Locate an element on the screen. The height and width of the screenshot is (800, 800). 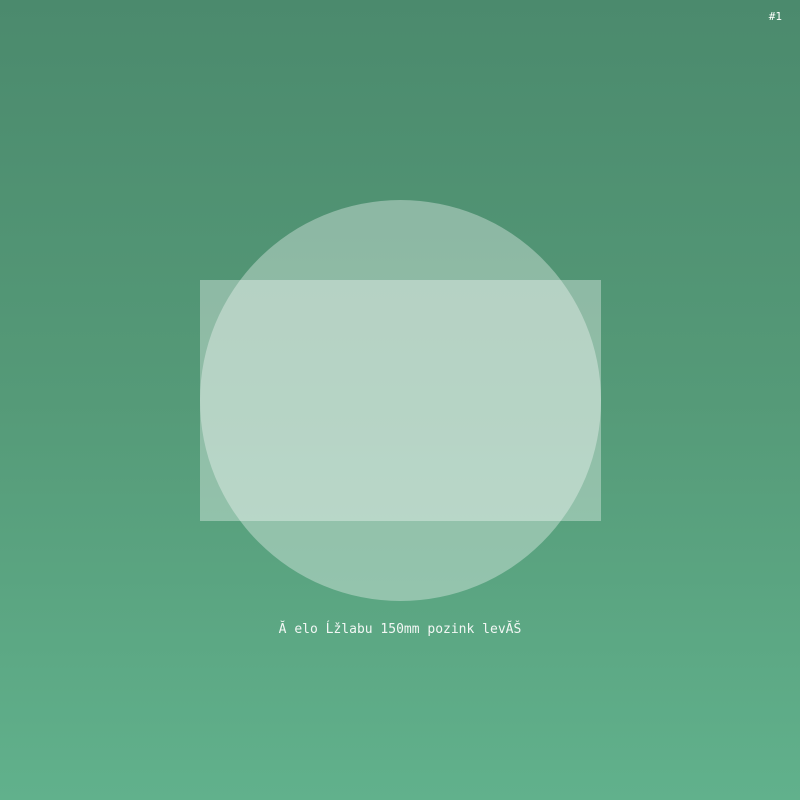
caption: Ă elo Ĺžlabu 150mm pozink levĂŠ is located at coordinates (400, 629).